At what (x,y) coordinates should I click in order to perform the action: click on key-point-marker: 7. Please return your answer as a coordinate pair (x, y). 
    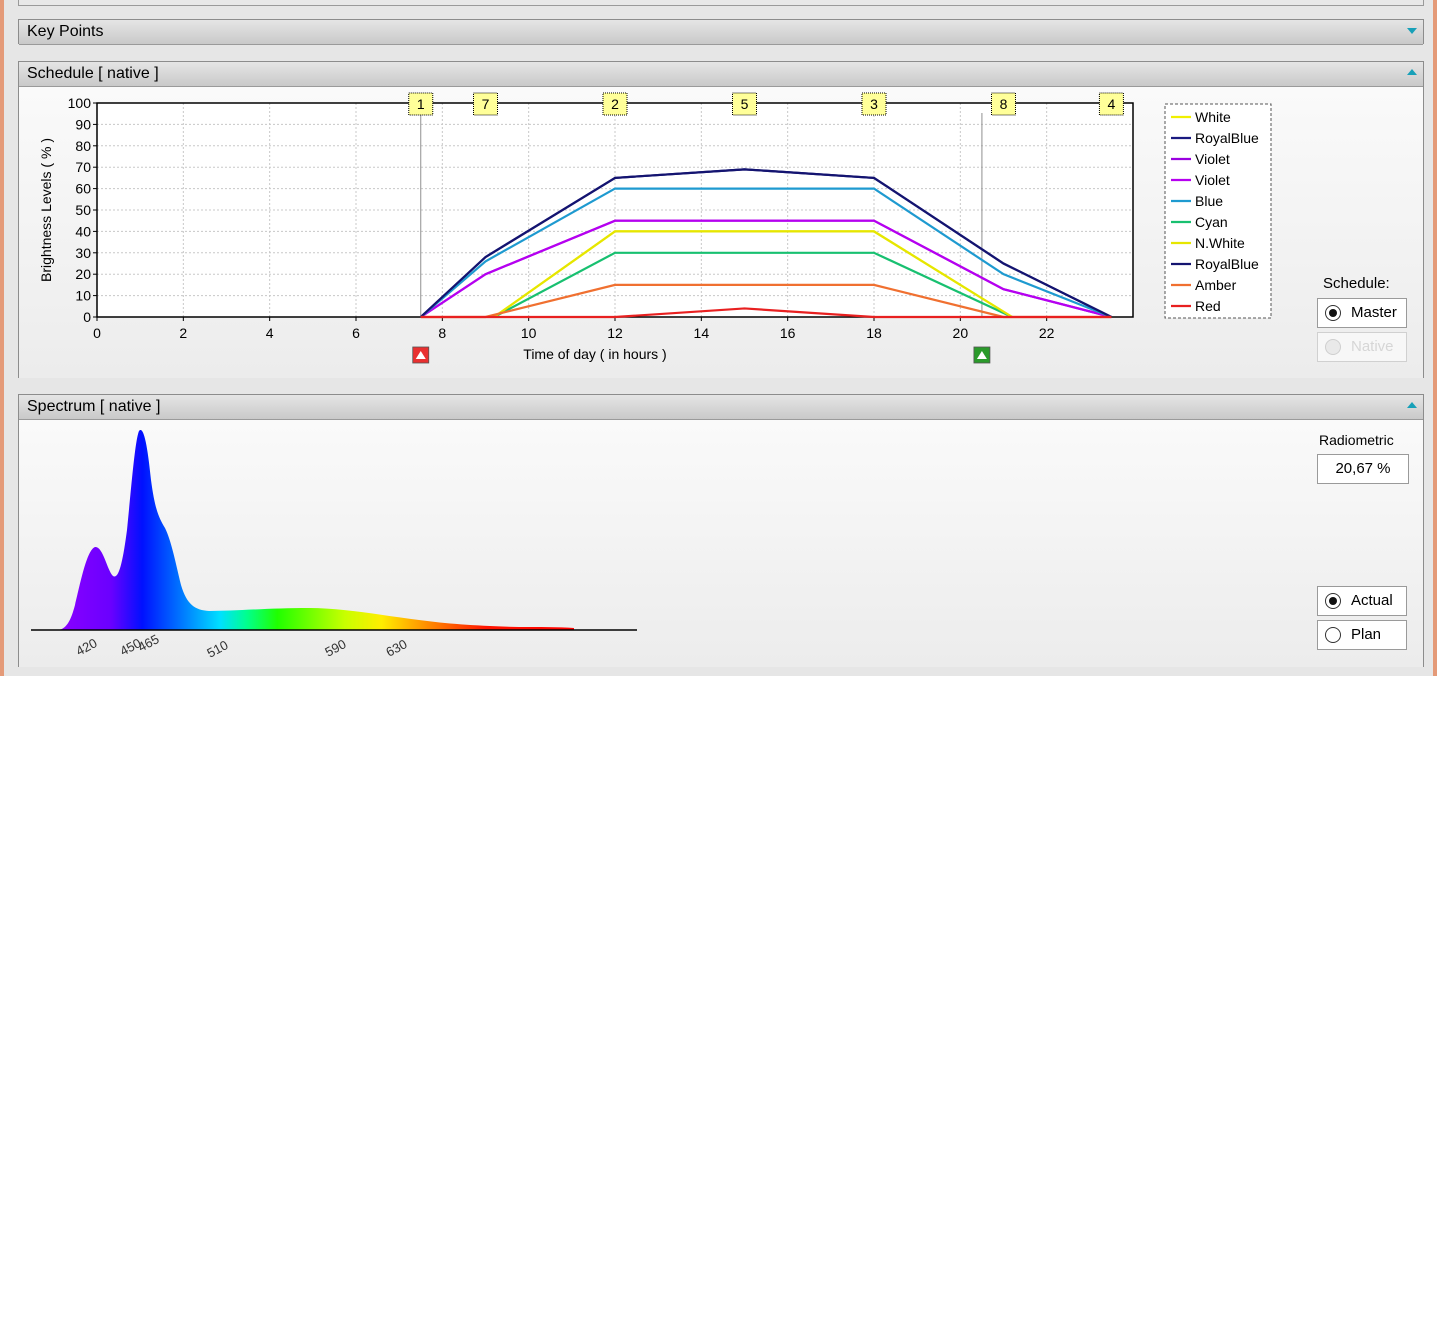
    Looking at the image, I should click on (485, 104).